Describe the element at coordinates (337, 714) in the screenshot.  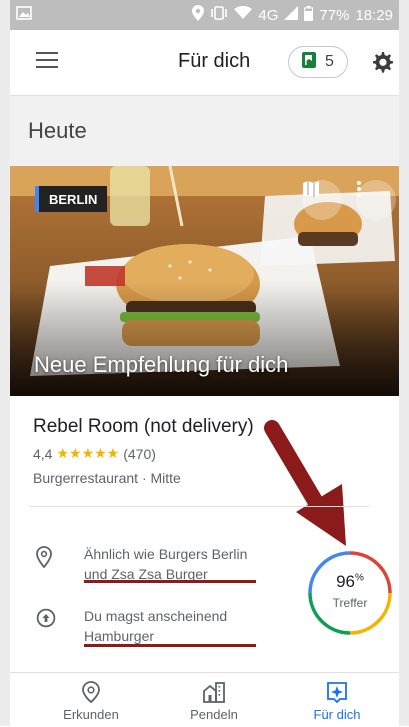
I see `nav-label: Für dich` at that location.